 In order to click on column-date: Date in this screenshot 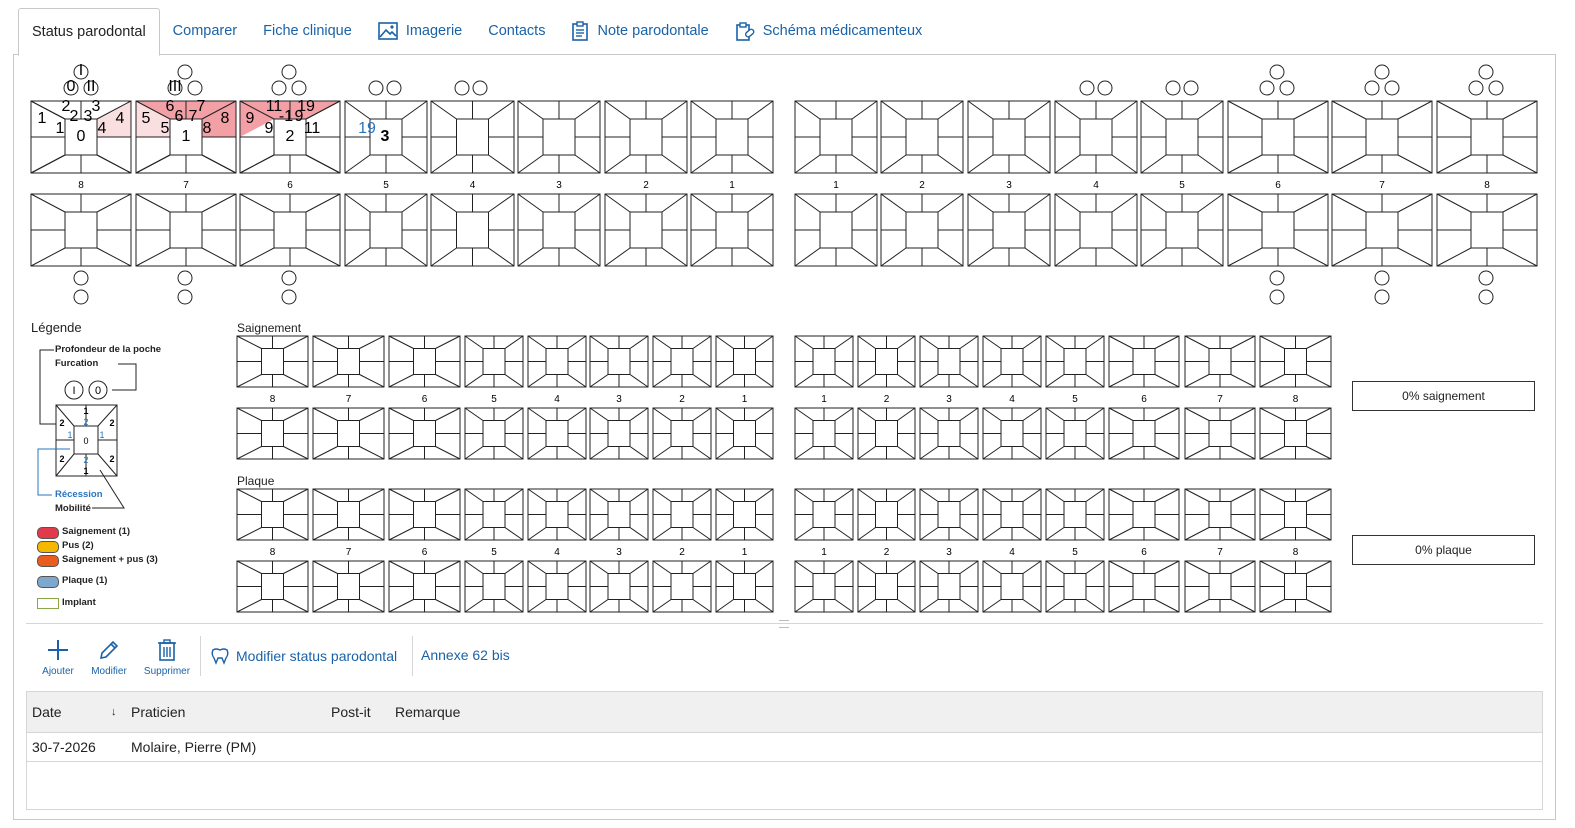, I will do `click(47, 712)`.